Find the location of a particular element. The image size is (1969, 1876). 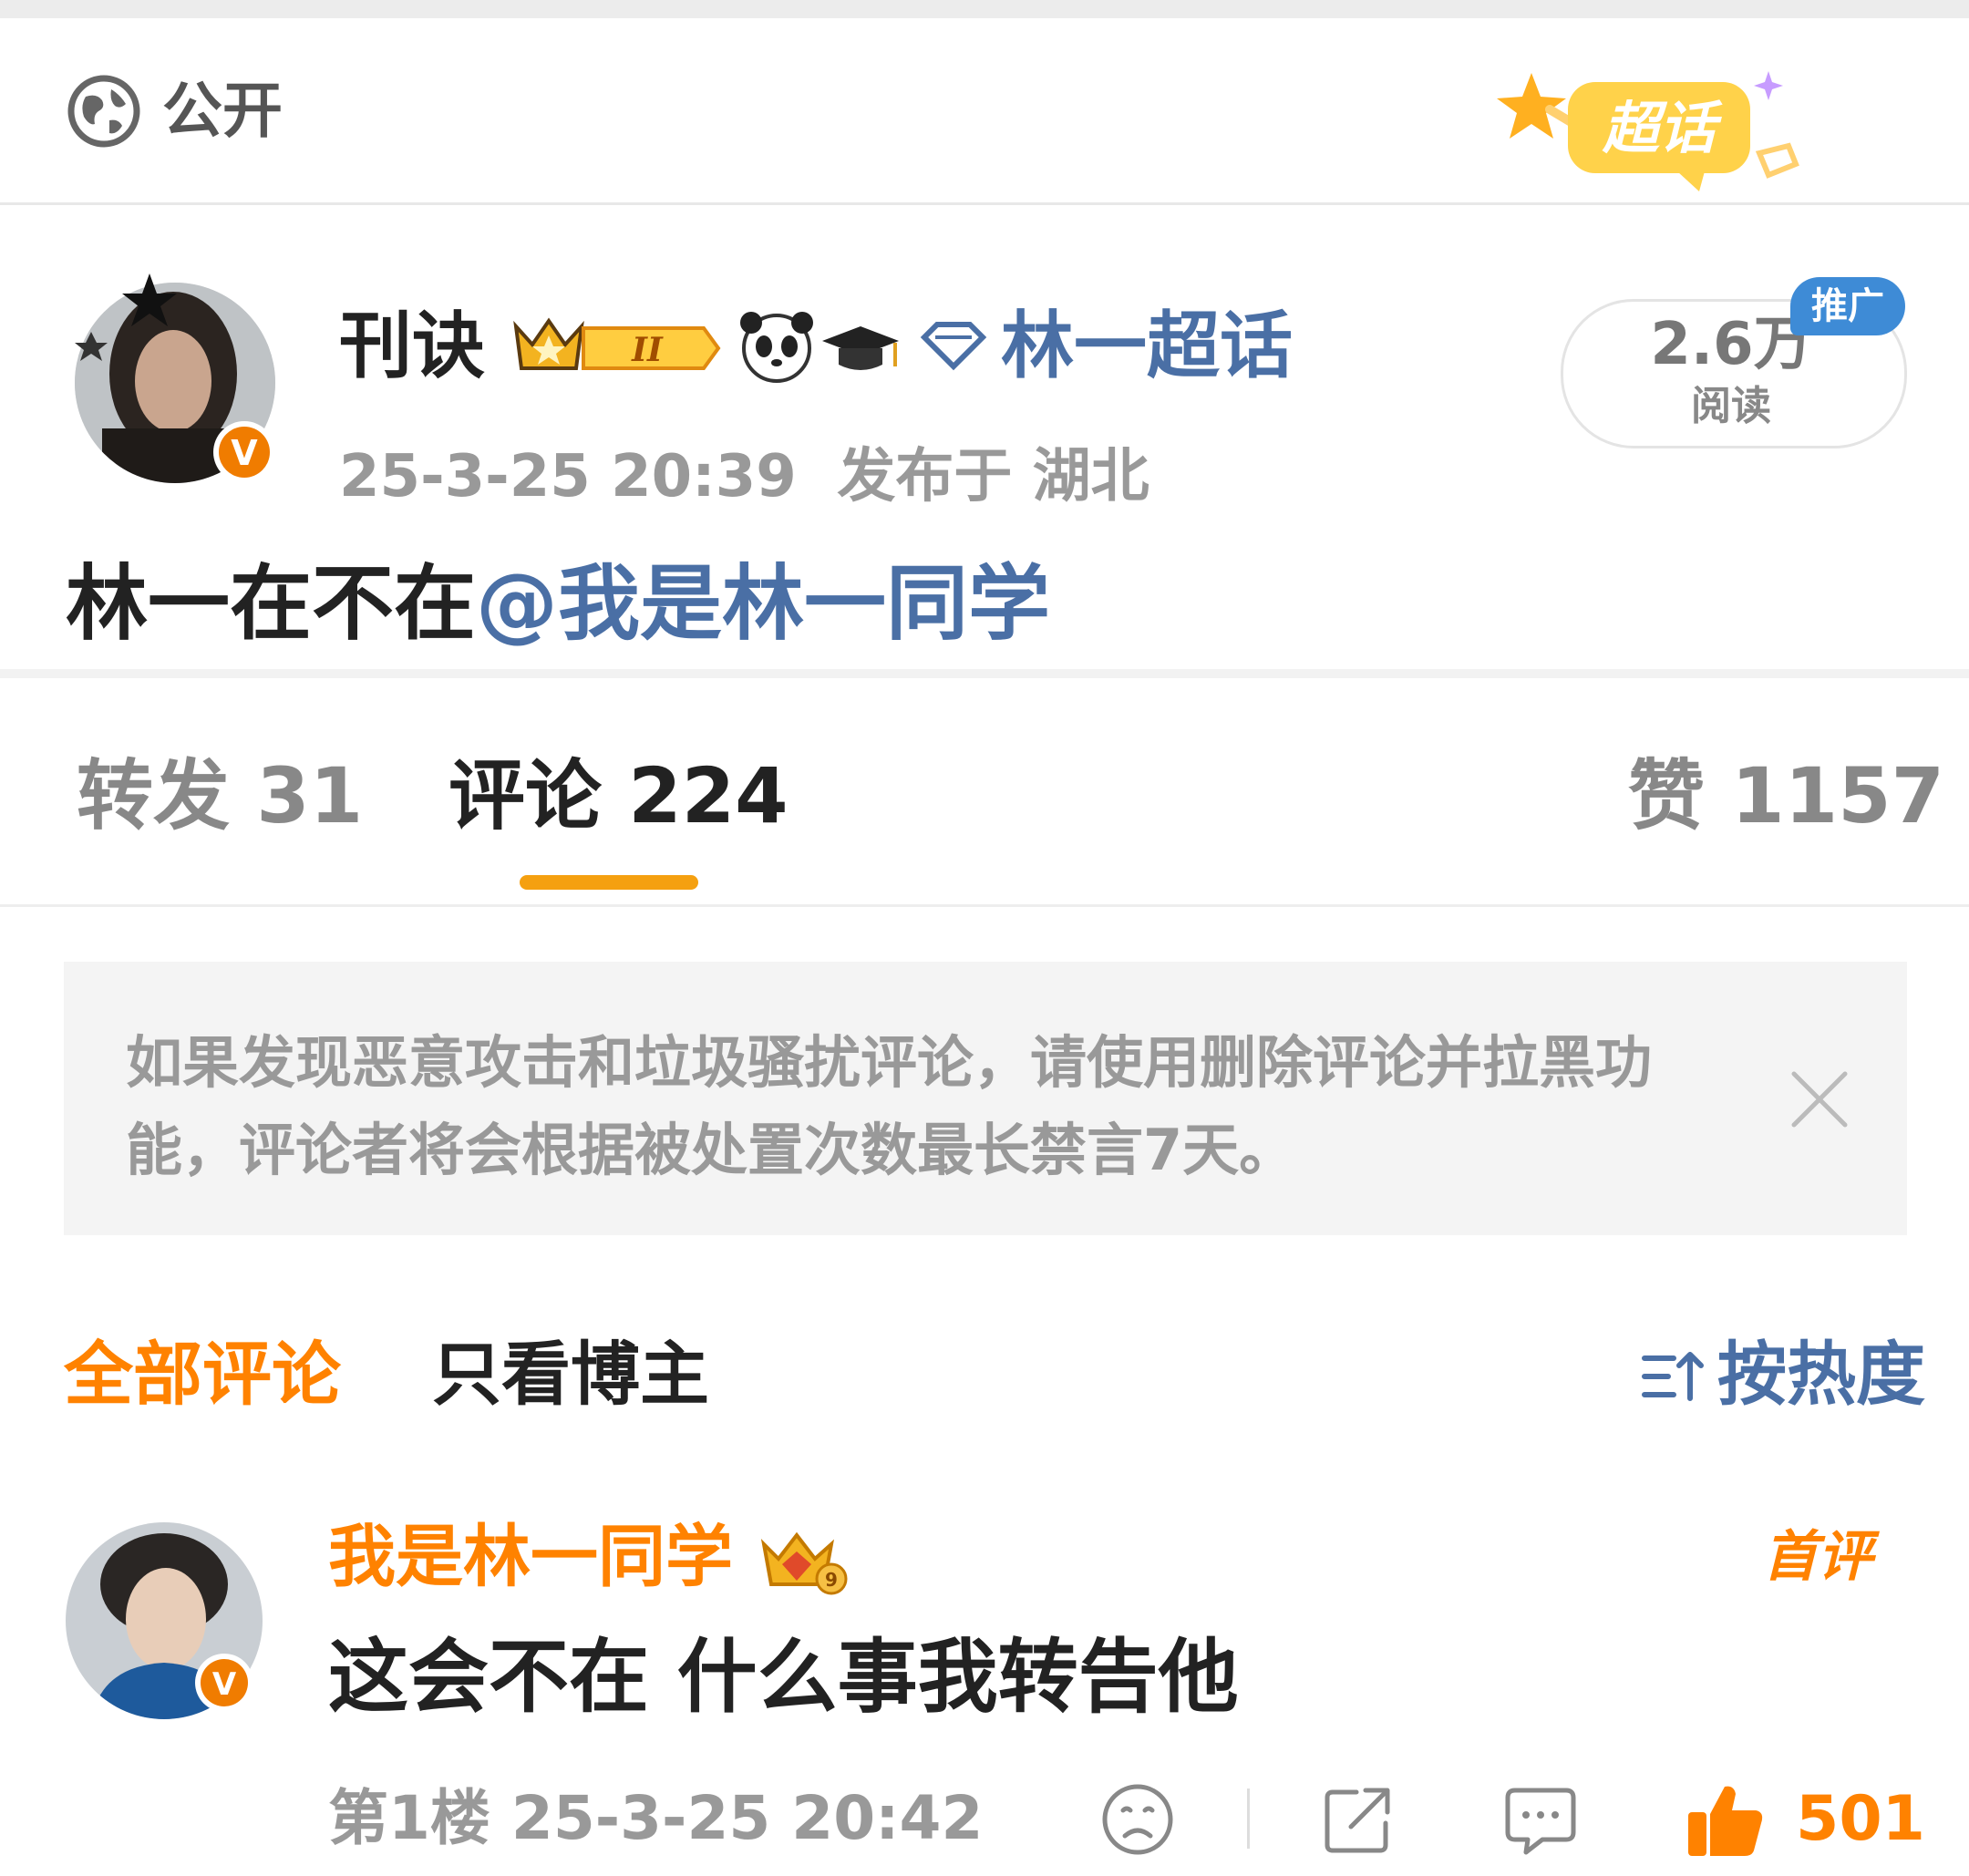

commenter-name: 我是林一同学 is located at coordinates (530, 1557).